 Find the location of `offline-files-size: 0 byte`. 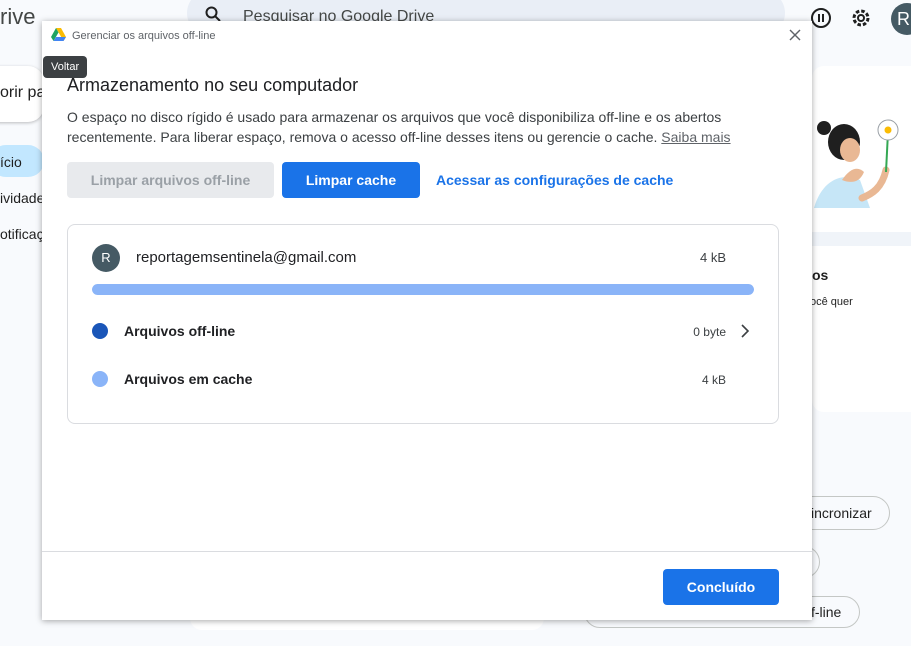

offline-files-size: 0 byte is located at coordinates (709, 332).